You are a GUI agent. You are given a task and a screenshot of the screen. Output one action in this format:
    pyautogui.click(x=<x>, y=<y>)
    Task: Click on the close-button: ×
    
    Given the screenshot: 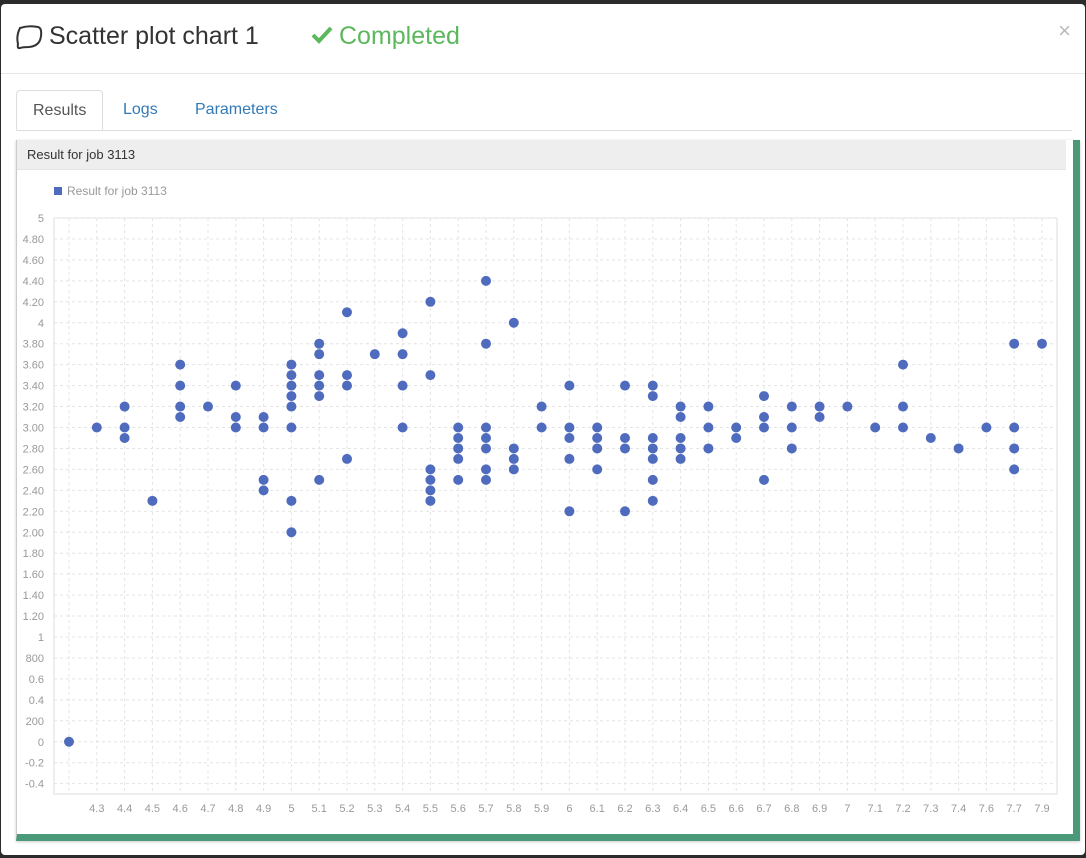 What is the action you would take?
    pyautogui.click(x=1064, y=31)
    